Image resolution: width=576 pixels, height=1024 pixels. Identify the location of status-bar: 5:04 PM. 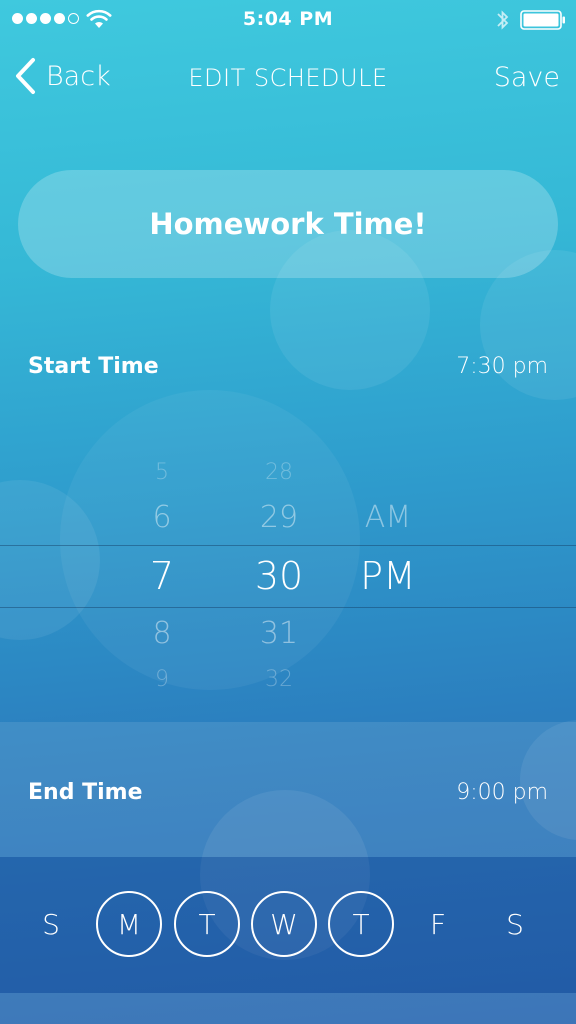
(288, 20).